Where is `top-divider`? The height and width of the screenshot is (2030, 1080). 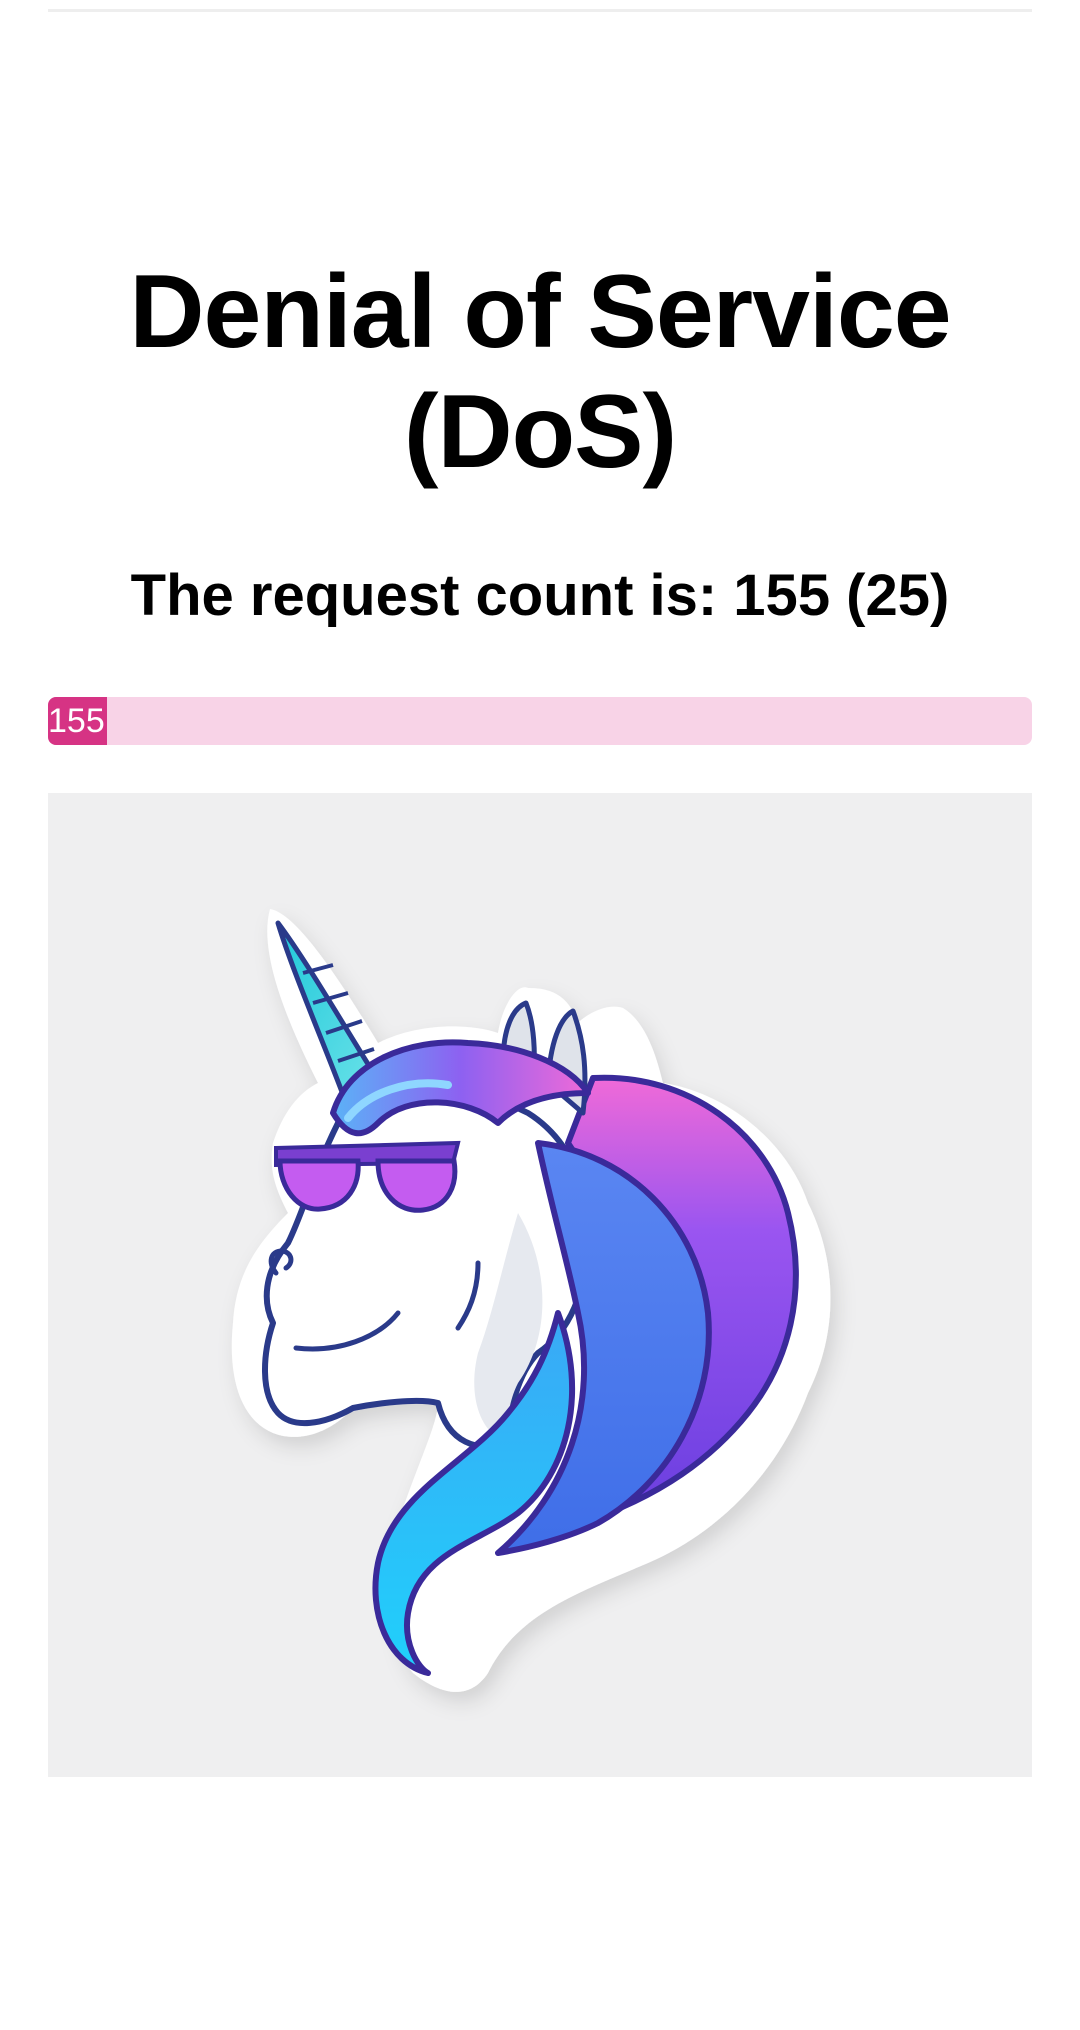 top-divider is located at coordinates (540, 10).